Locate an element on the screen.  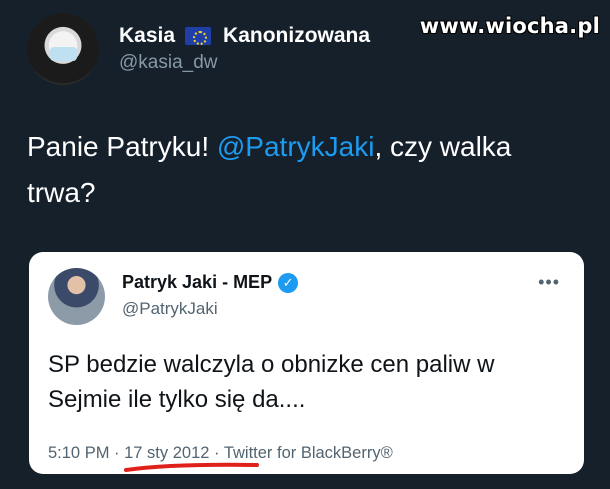
tweet-header: Kasia Kanonizowana @kasia_dw is located at coordinates (198, 49).